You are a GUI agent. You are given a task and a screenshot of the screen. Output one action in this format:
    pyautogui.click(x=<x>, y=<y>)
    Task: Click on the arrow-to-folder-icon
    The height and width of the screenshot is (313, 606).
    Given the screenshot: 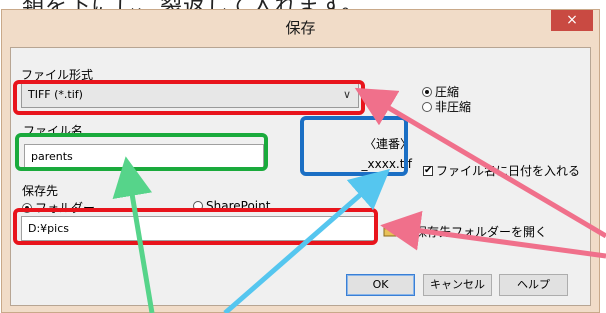 What is the action you would take?
    pyautogui.click(x=493, y=234)
    